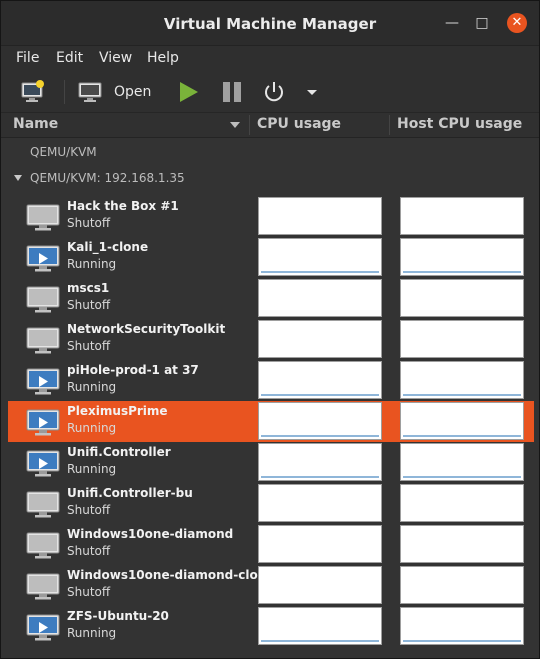 This screenshot has height=659, width=540. I want to click on vm-row: Unifi.Controller Running, so click(271, 462).